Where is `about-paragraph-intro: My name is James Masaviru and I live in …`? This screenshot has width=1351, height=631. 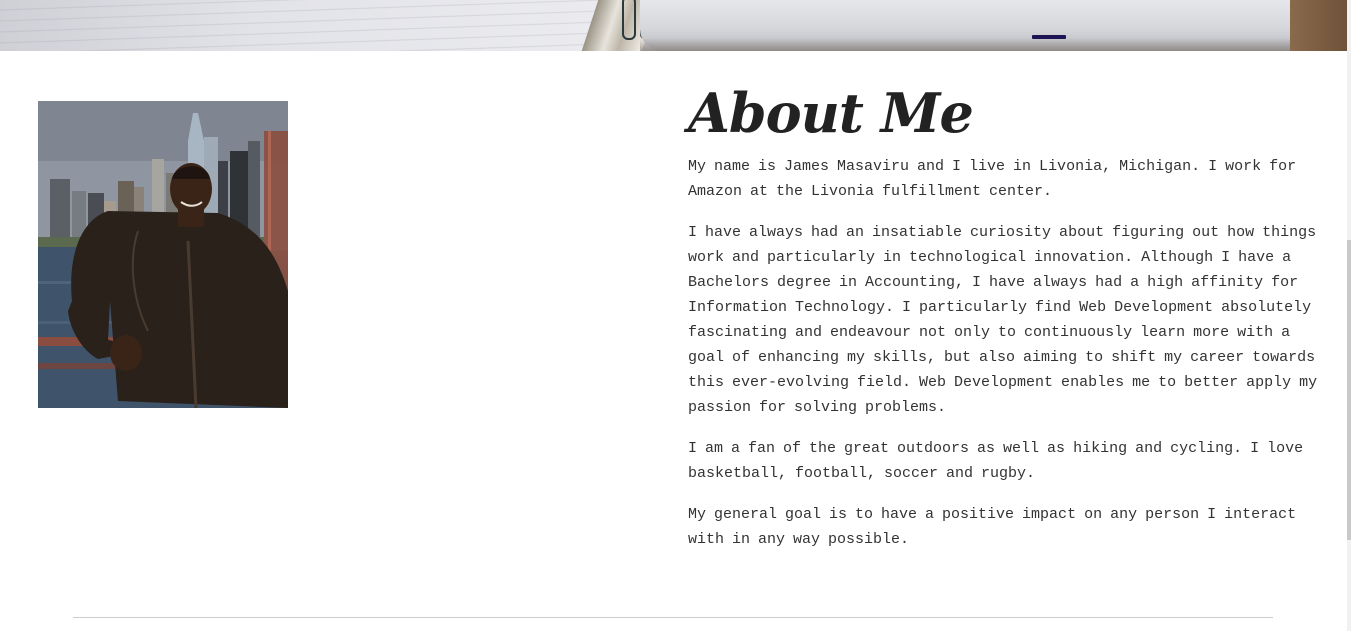
about-paragraph-intro: My name is James Masaviru and I live in … is located at coordinates (992, 179).